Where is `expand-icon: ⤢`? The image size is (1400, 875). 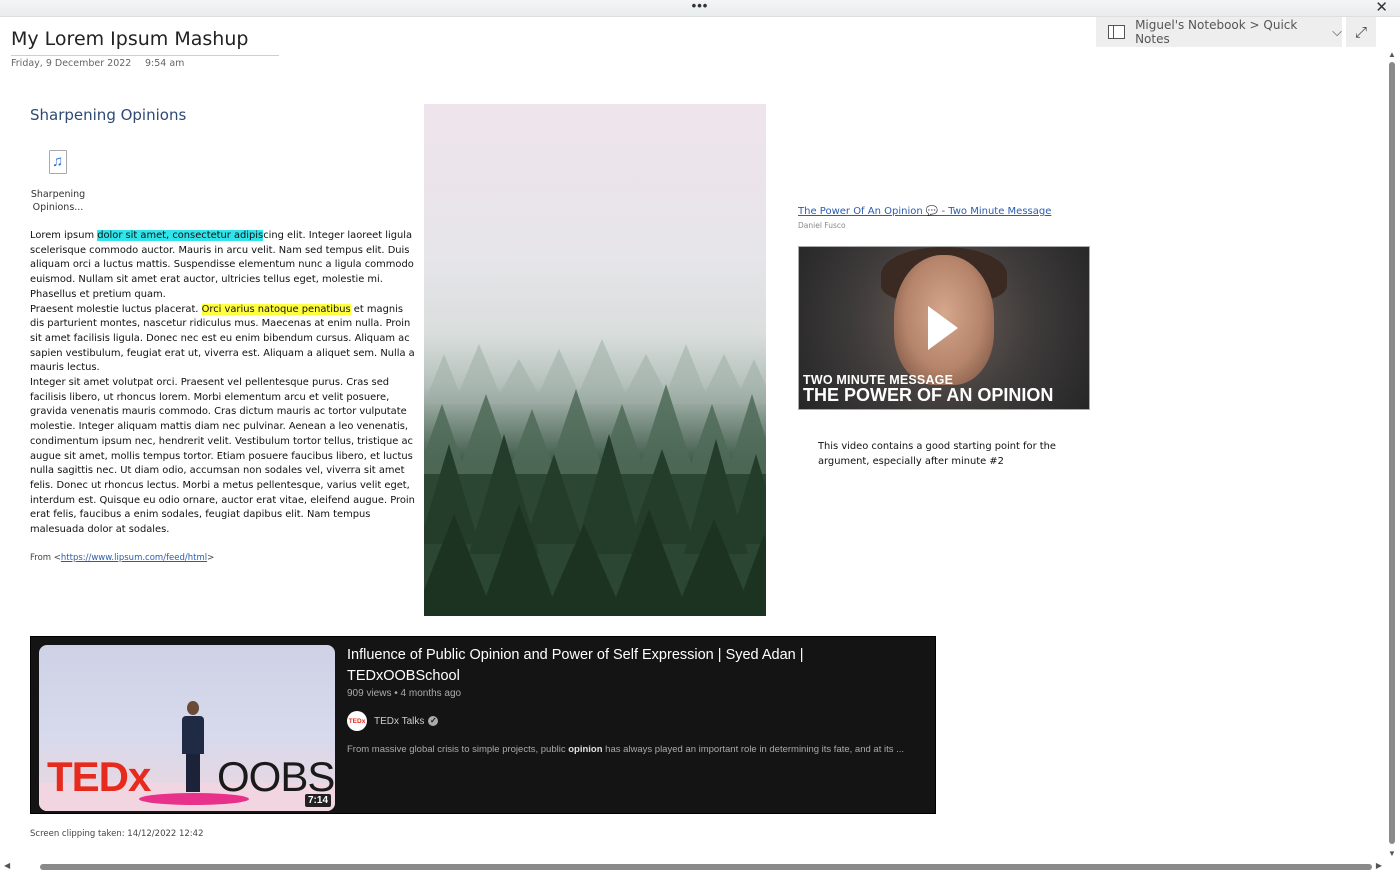
expand-icon: ⤢ is located at coordinates (1361, 32).